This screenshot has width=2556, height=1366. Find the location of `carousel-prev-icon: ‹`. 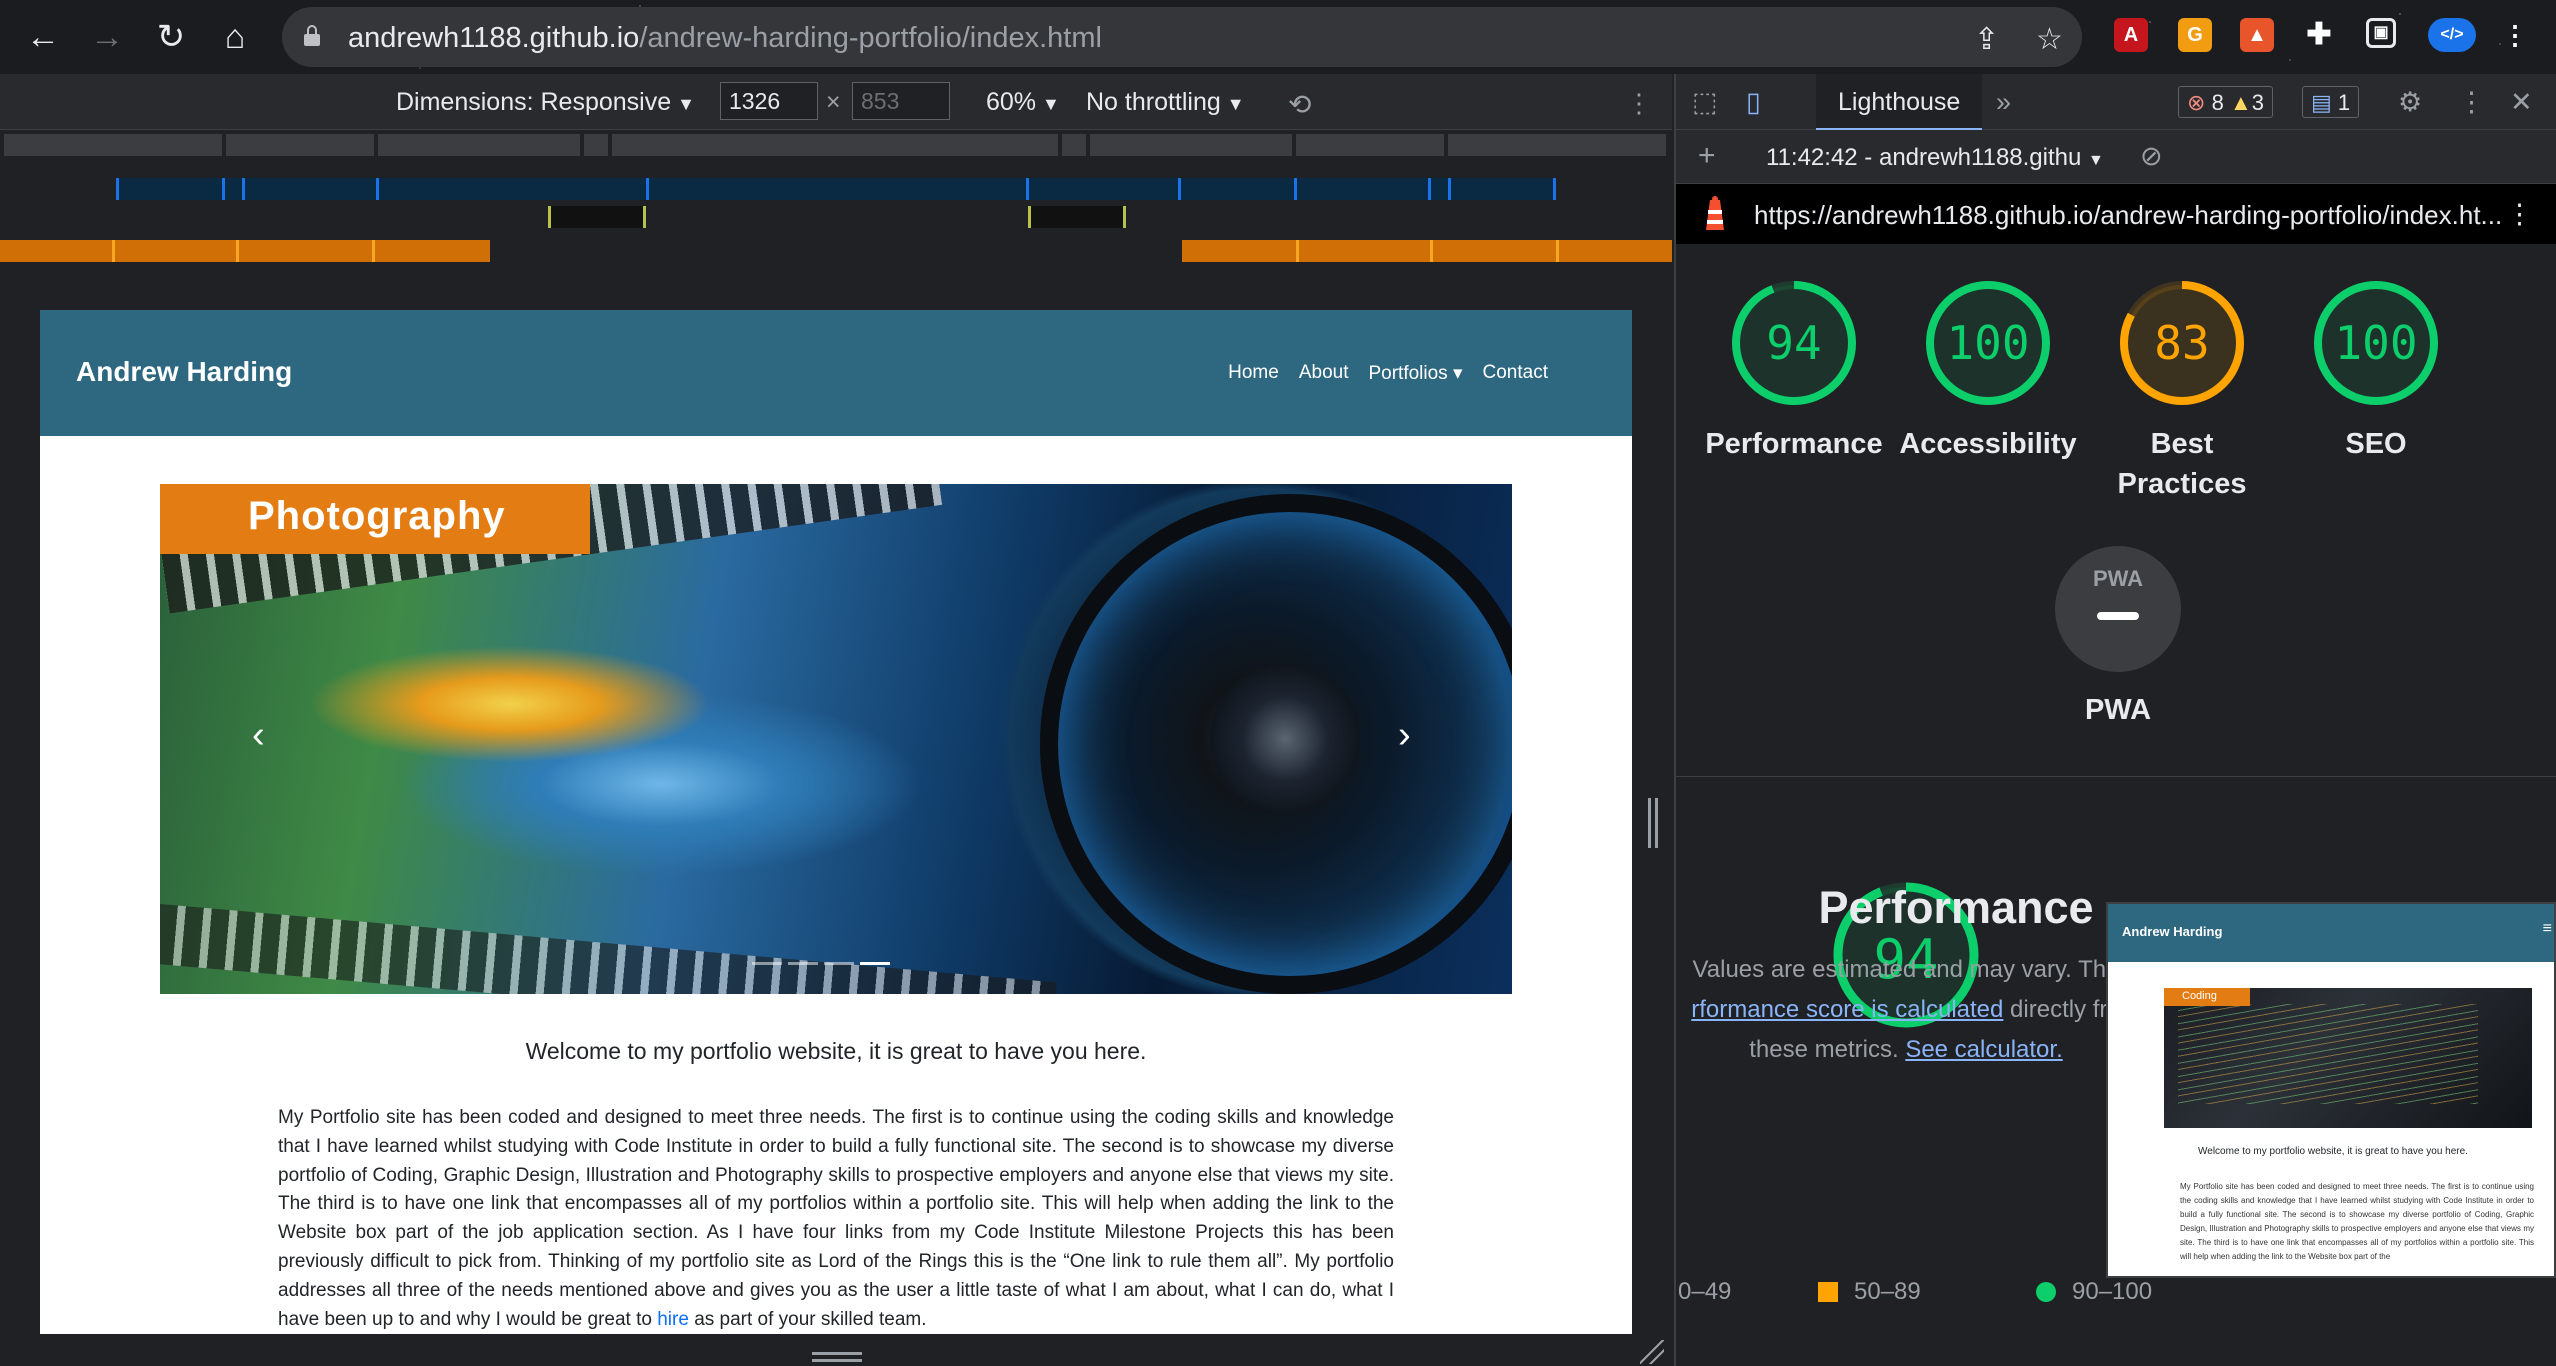

carousel-prev-icon: ‹ is located at coordinates (258, 735).